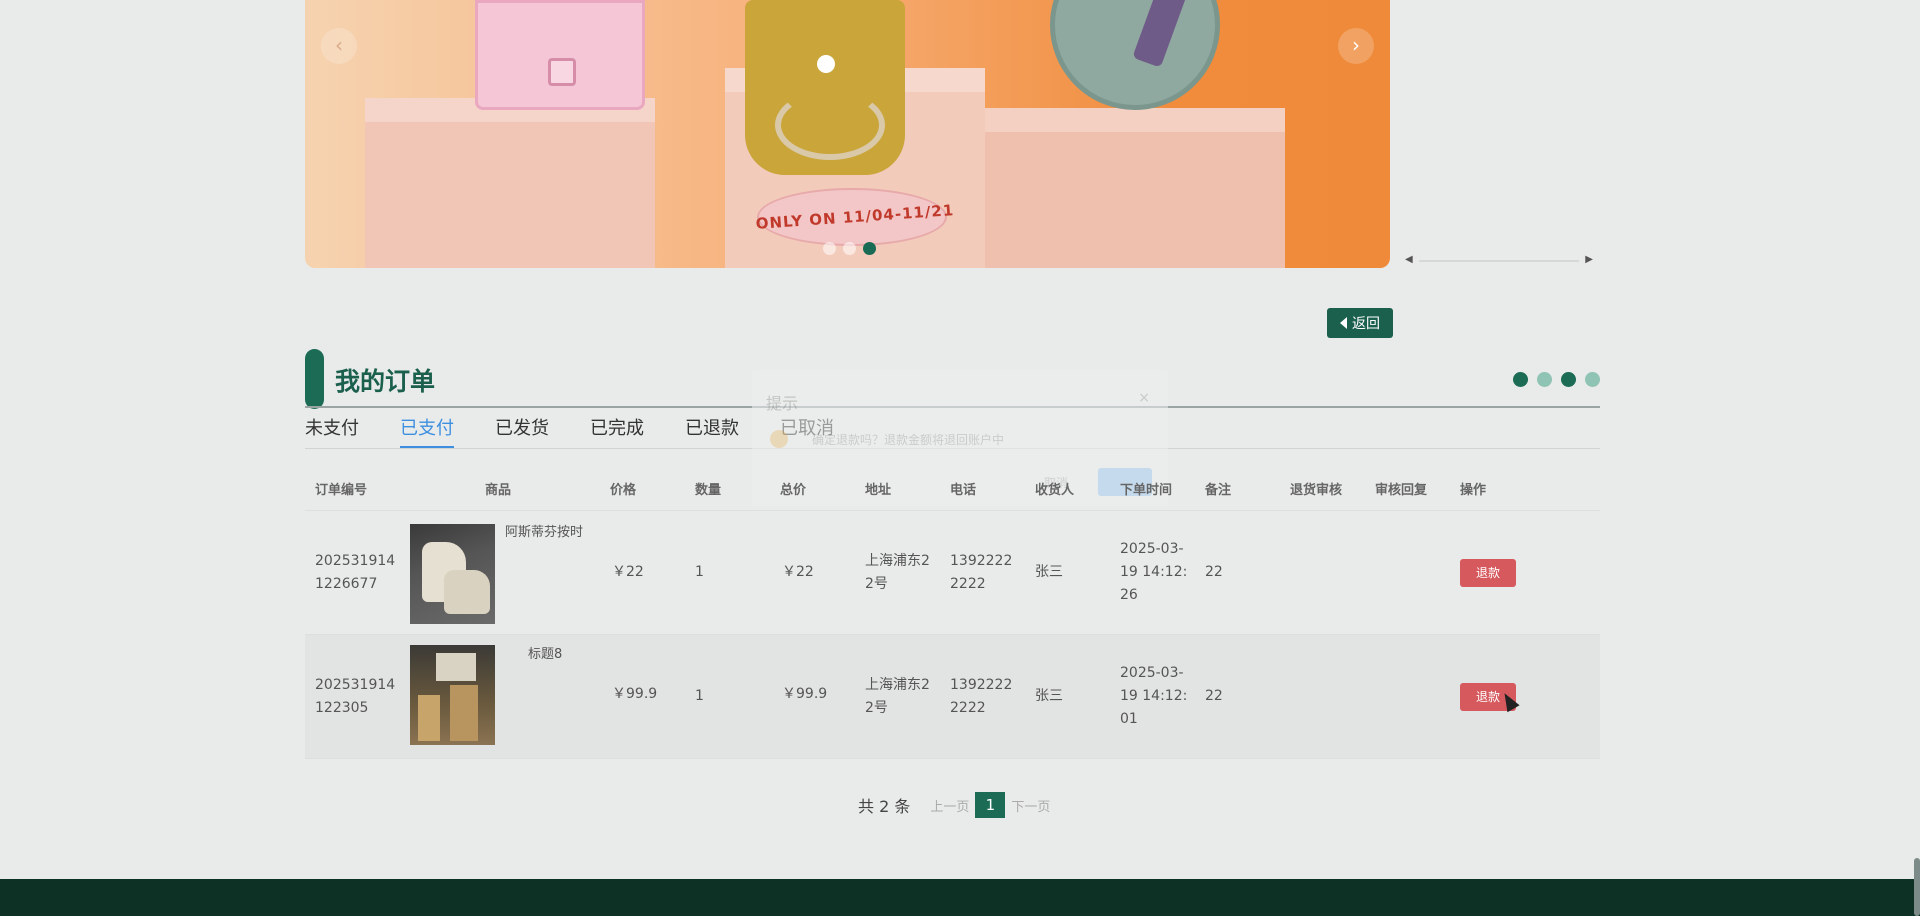 The image size is (1920, 916). I want to click on scroll-left-icon: ◀, so click(1409, 259).